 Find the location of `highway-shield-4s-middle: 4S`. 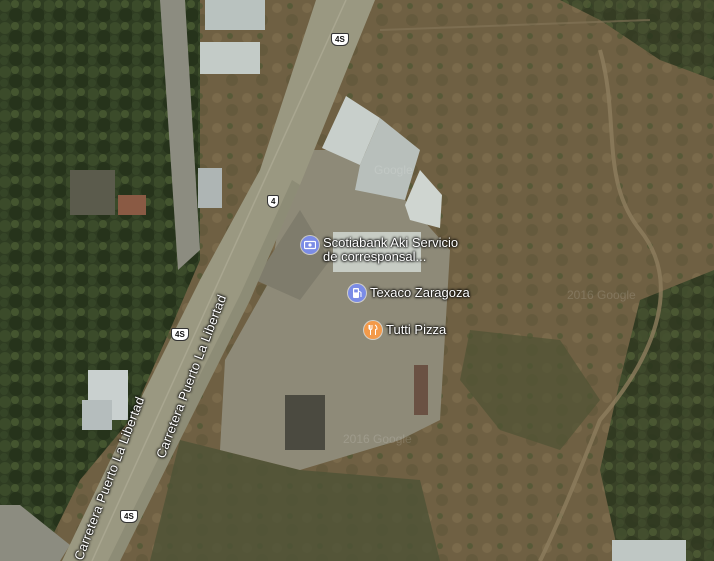

highway-shield-4s-middle: 4S is located at coordinates (180, 334).